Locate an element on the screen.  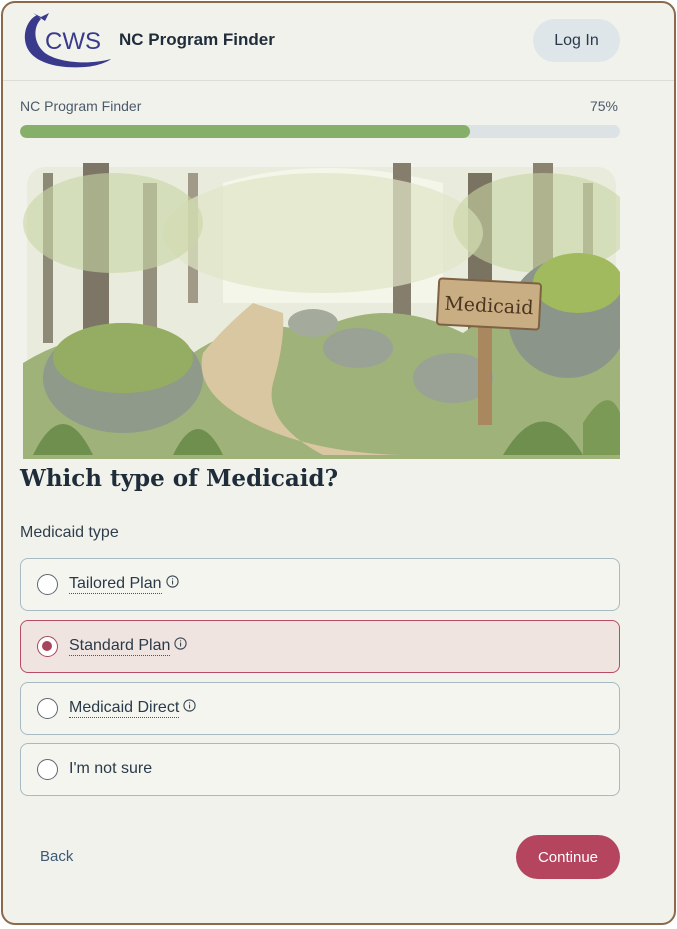
field-label: Medicaid type is located at coordinates (69, 532).